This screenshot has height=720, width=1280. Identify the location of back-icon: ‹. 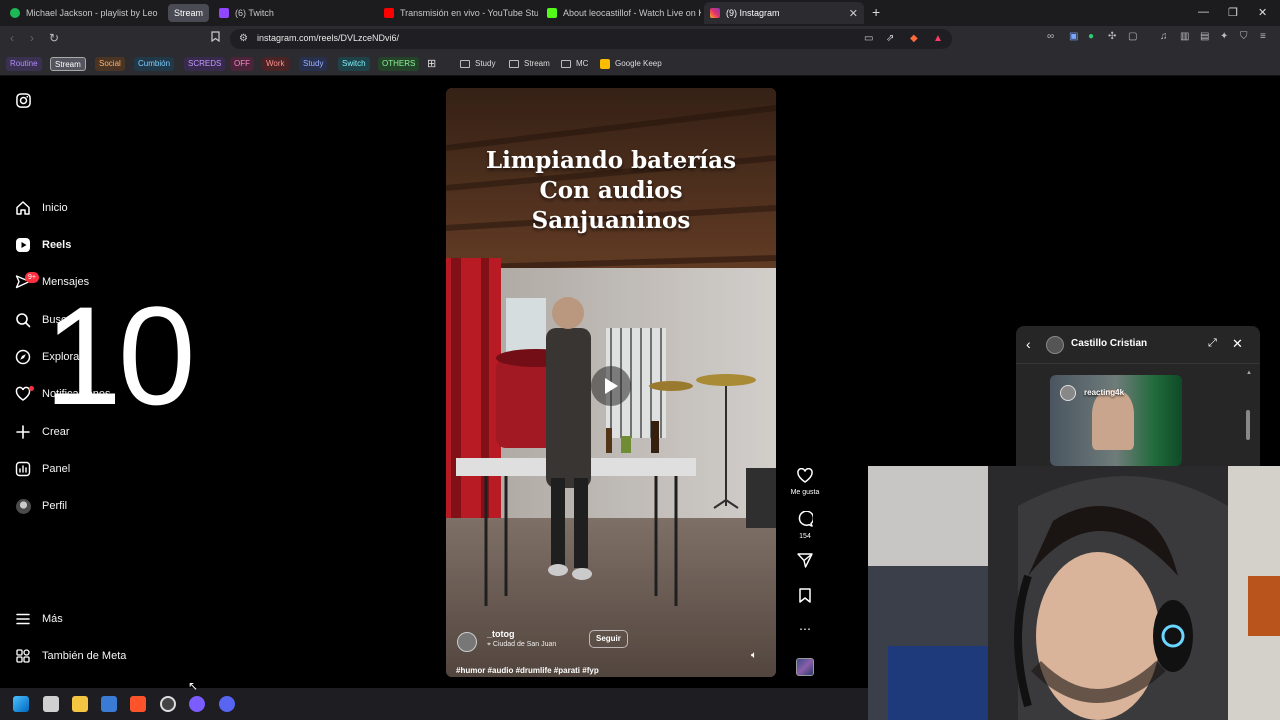
(12, 38).